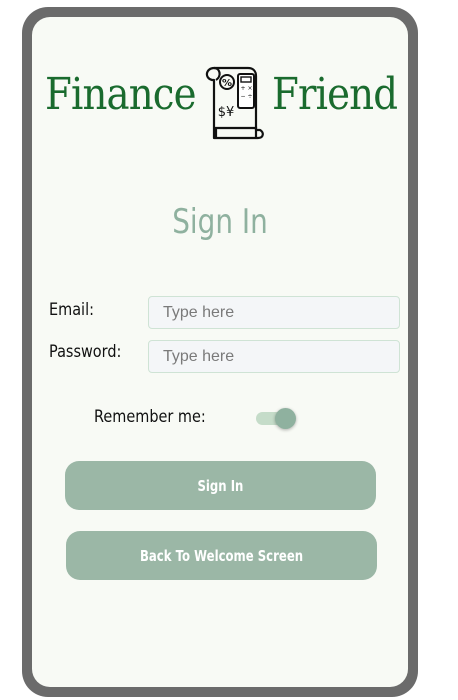  I want to click on back-to-welcome-button-label: Back To Welcome Screen, so click(221, 555).